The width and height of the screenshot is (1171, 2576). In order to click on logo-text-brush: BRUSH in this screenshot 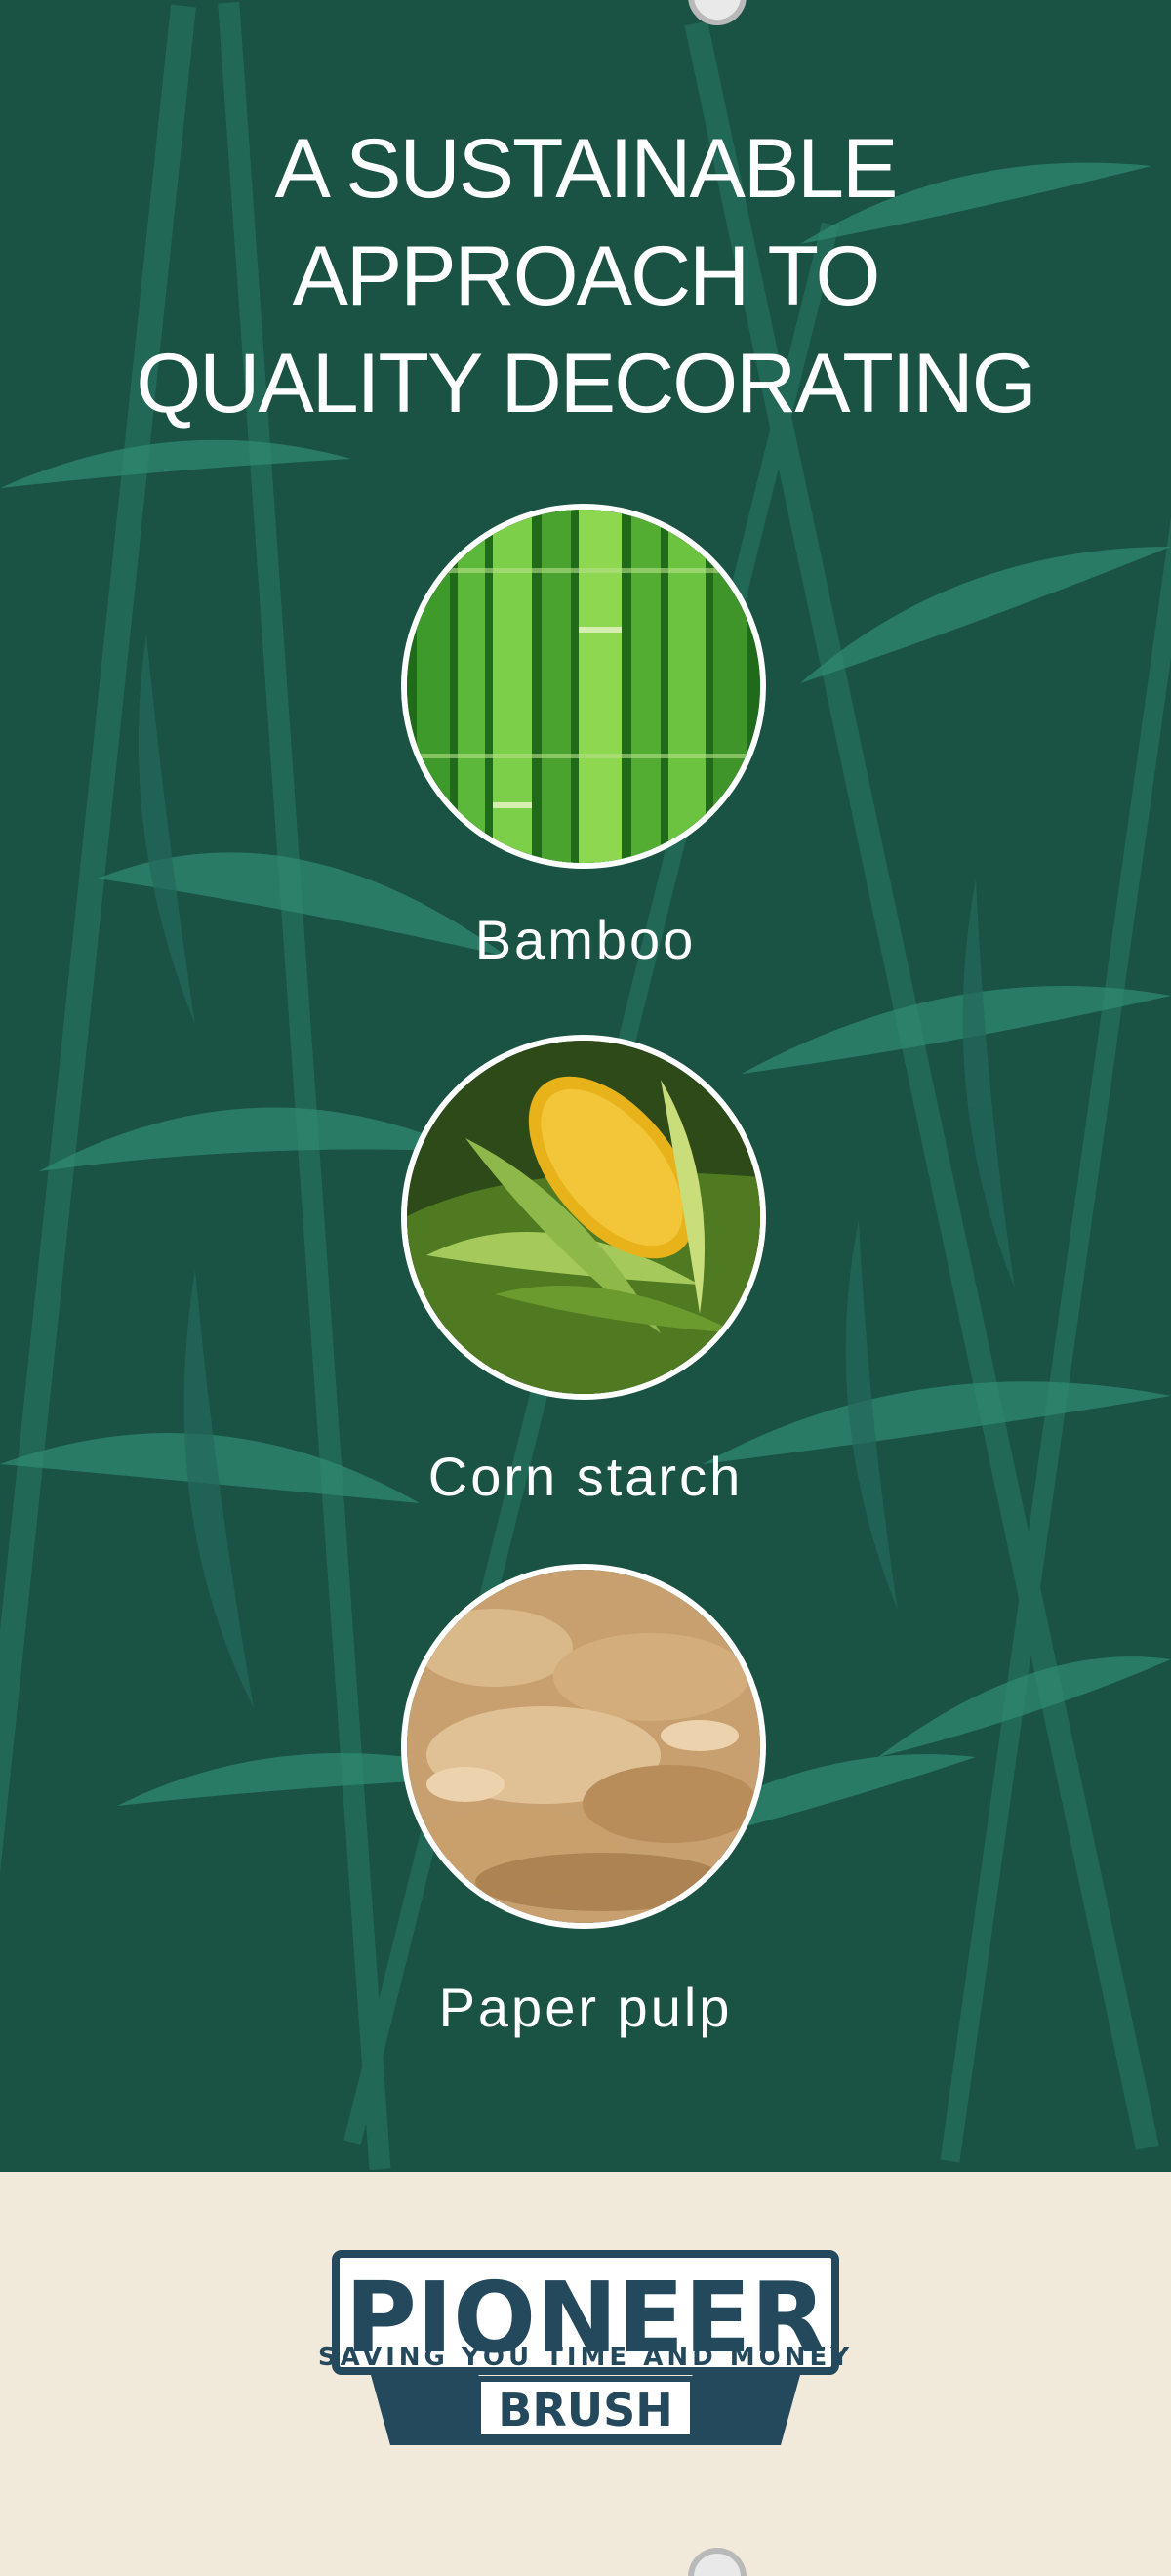, I will do `click(585, 2410)`.